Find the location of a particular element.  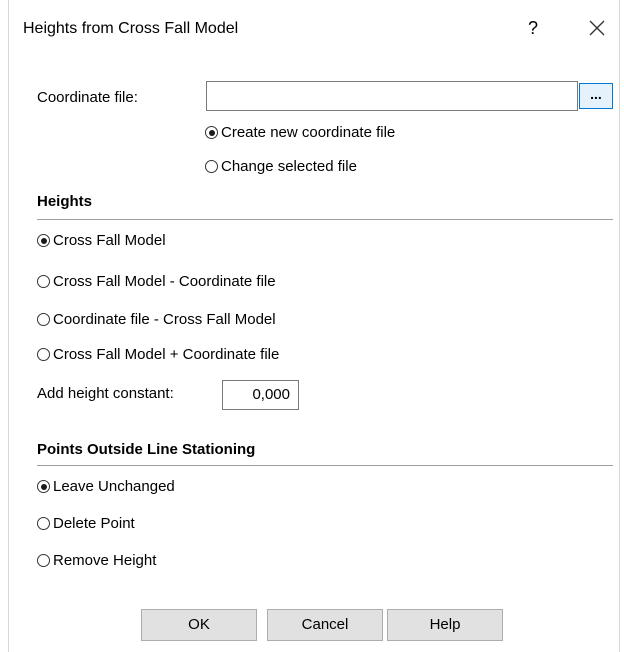

radio-label: Coordinate file - Cross Fall Model is located at coordinates (164, 319).